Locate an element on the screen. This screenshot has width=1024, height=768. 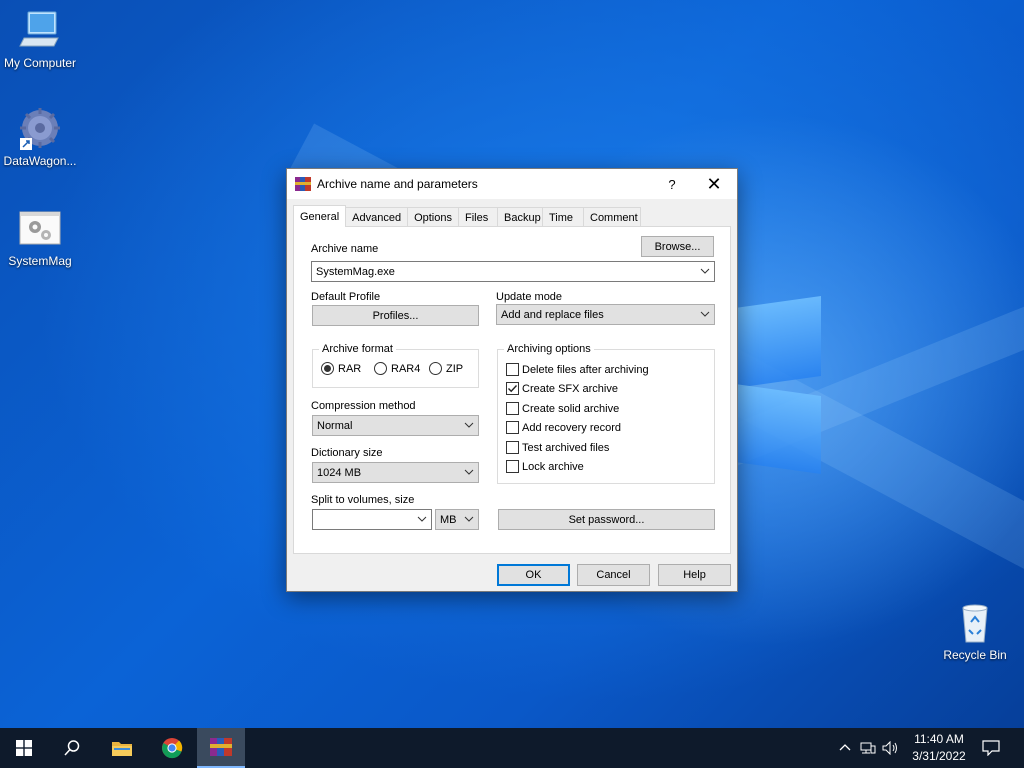
checkbox-create-sfx: Create SFX archive is located at coordinates (562, 388).